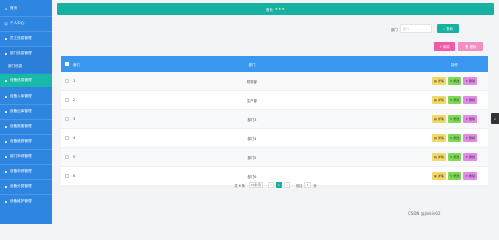  What do you see at coordinates (278, 185) in the screenshot?
I see `page-1-button: 1` at bounding box center [278, 185].